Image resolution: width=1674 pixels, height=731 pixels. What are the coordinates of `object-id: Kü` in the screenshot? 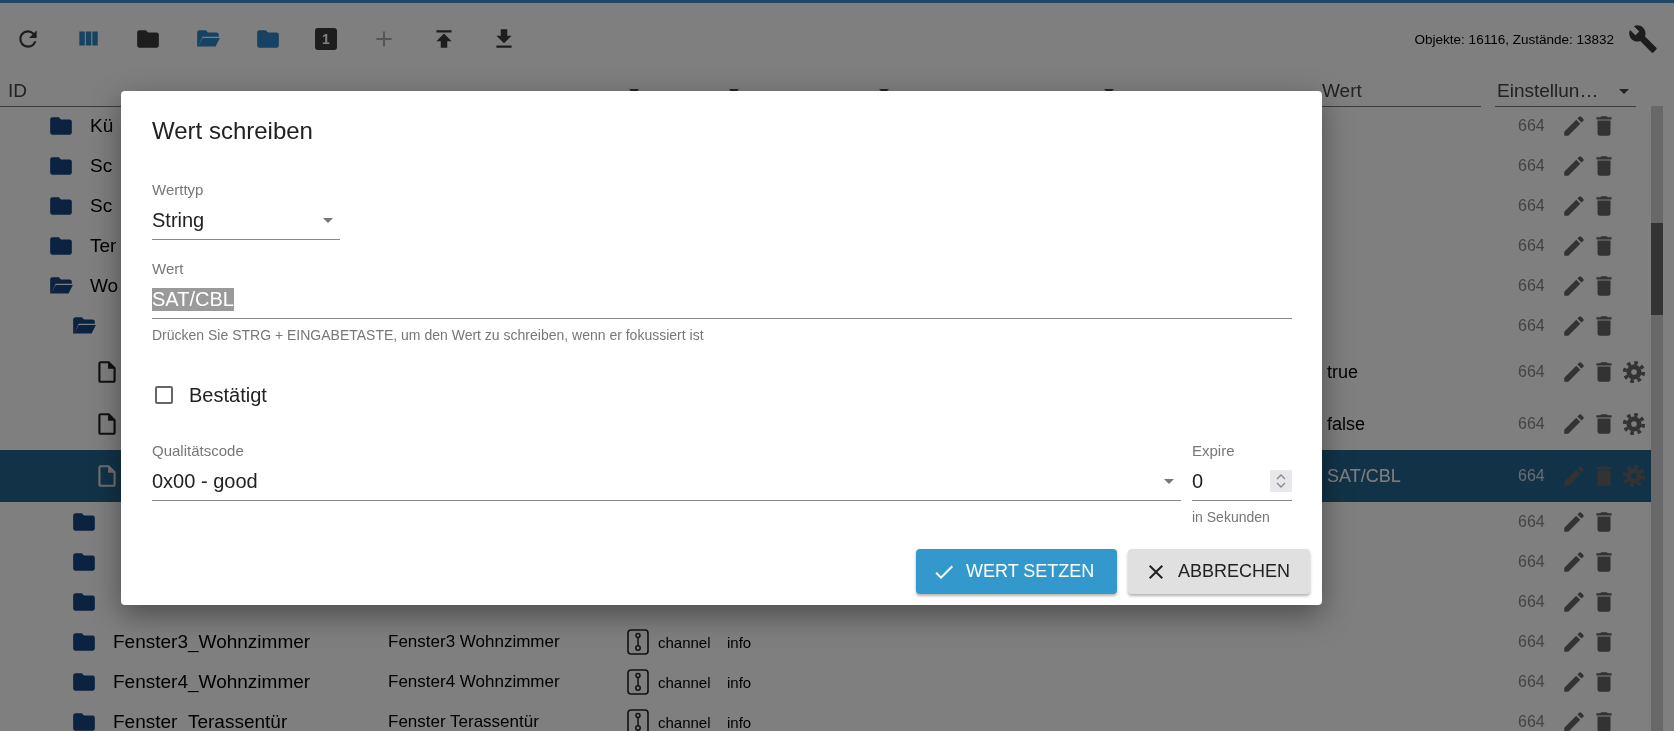 It's located at (102, 126).